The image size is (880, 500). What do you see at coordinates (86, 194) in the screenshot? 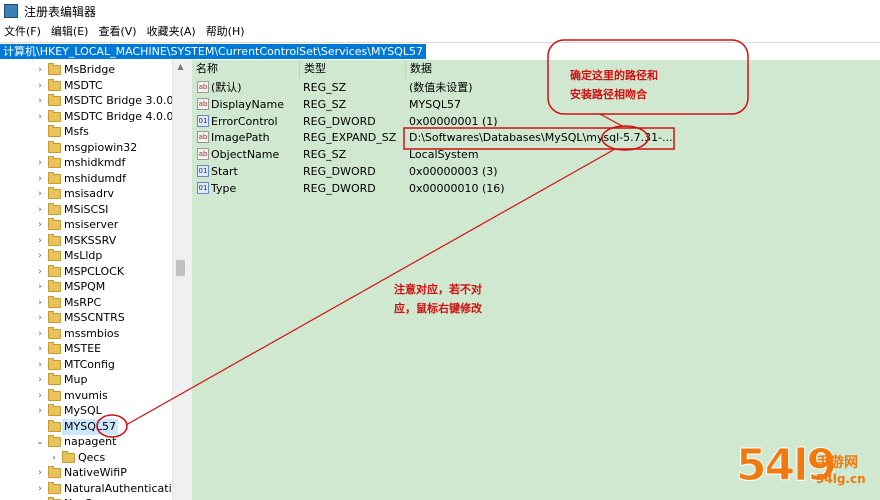
I see `tree-item: › msisadrv` at bounding box center [86, 194].